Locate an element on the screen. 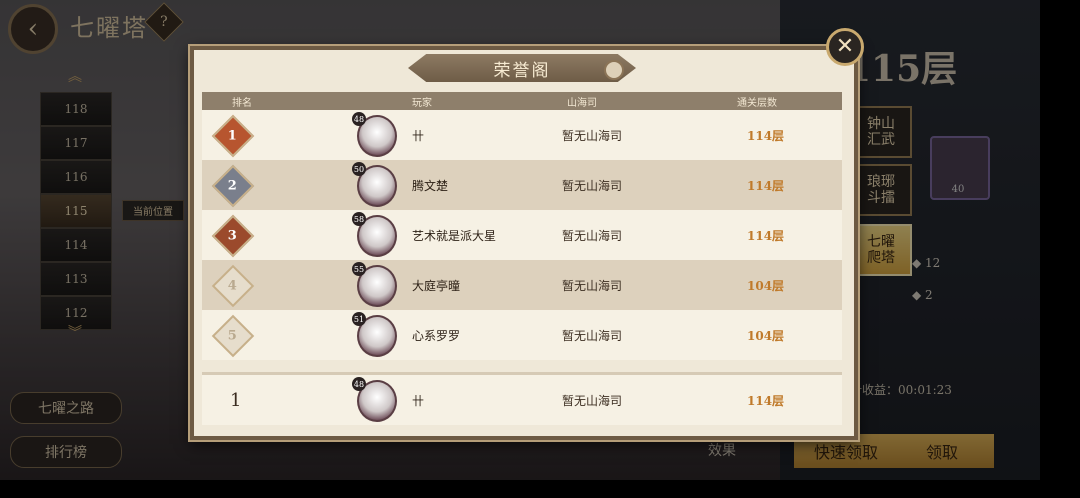 This screenshot has height=498, width=1080. table-row: 5 51 心系罗罗 暂无山海司 104层 is located at coordinates (522, 335).